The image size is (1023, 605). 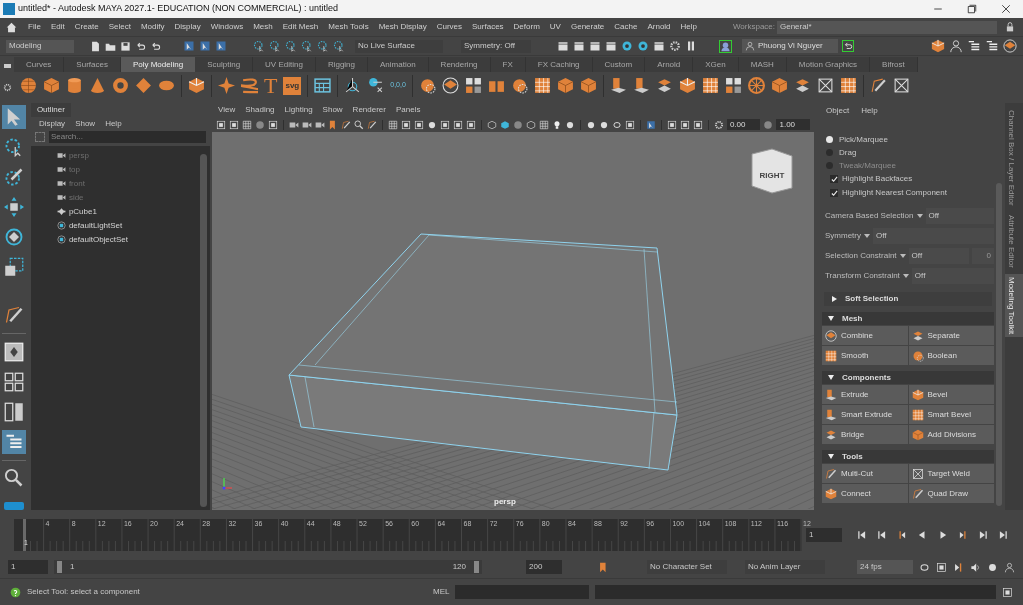 What do you see at coordinates (587, 27) in the screenshot?
I see `menu-item: Generate` at bounding box center [587, 27].